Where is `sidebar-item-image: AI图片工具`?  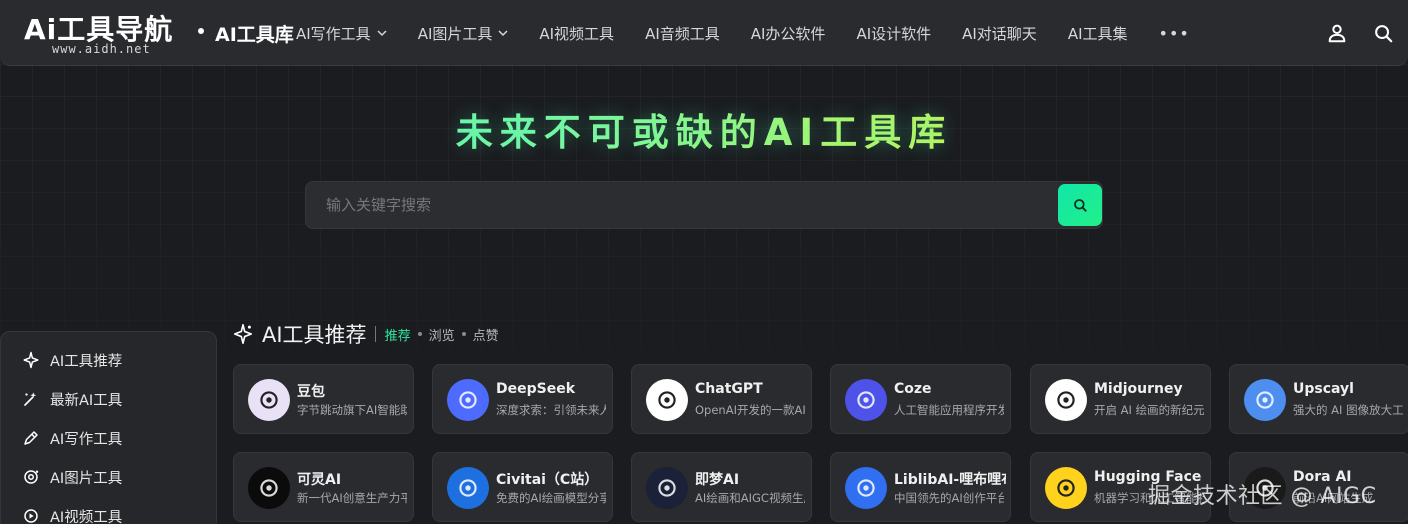
sidebar-item-image: AI图片工具 is located at coordinates (71, 477).